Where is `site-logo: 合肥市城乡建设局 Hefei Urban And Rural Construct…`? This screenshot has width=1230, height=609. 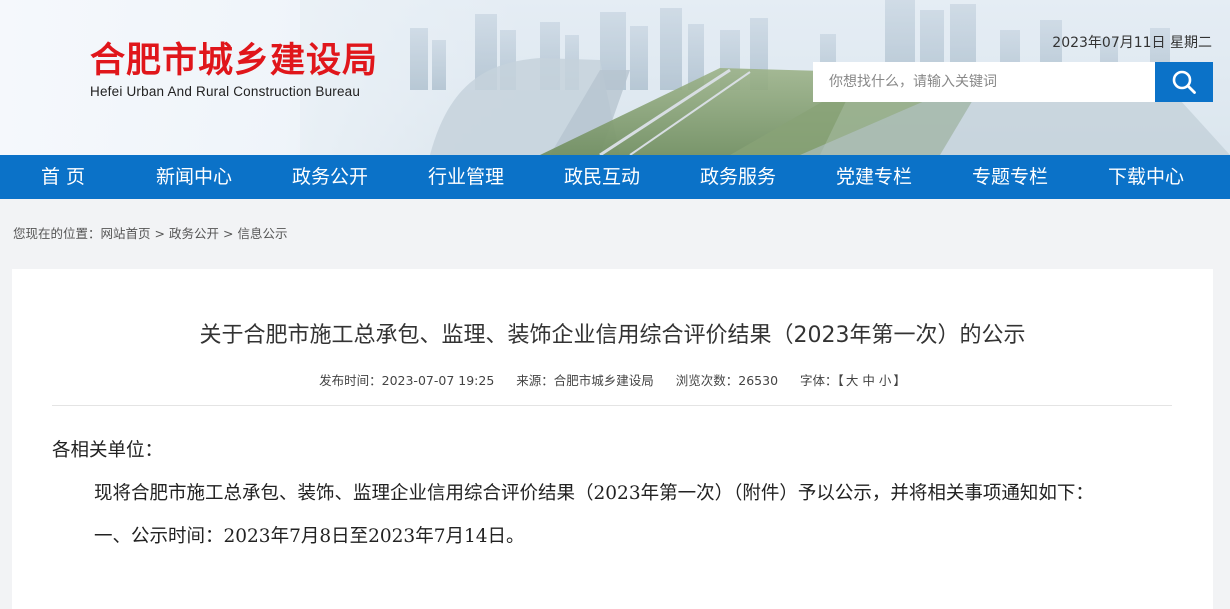
site-logo: 合肥市城乡建设局 Hefei Urban And Rural Construct… is located at coordinates (234, 69).